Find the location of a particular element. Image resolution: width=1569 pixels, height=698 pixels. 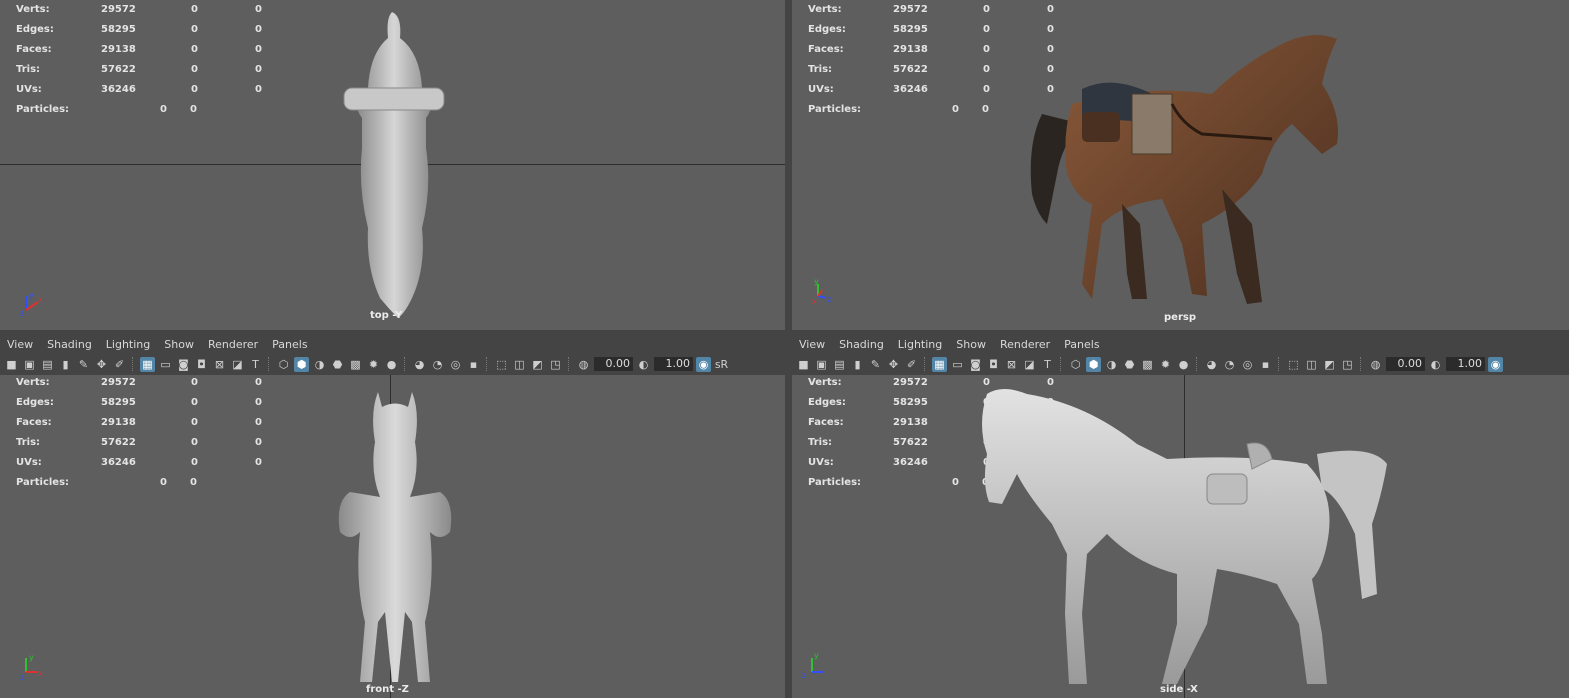

view-transform-label: sR is located at coordinates (721, 364).